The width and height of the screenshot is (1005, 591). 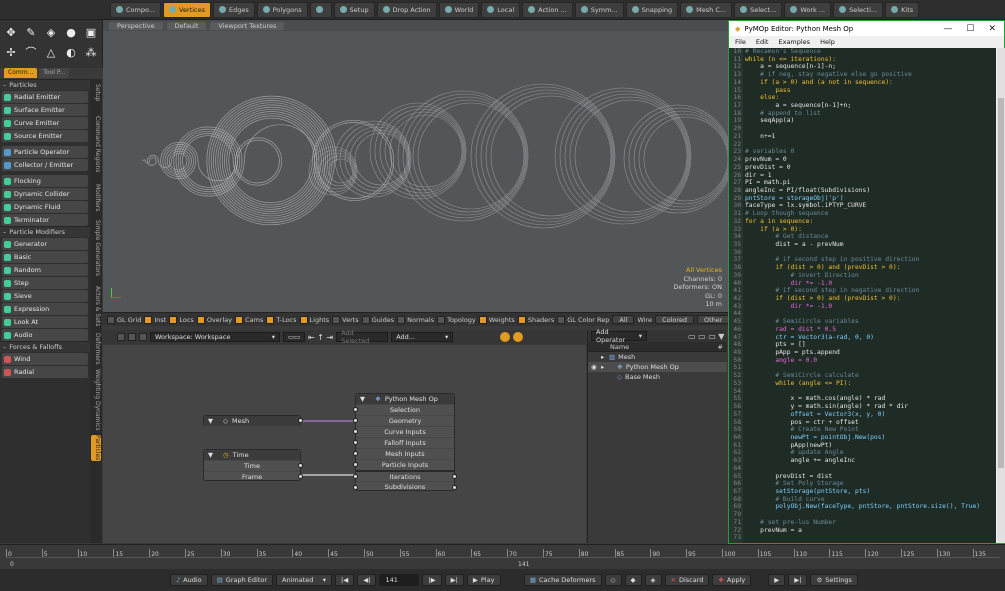 What do you see at coordinates (367, 580) in the screenshot?
I see `step-back-button: ◀|` at bounding box center [367, 580].